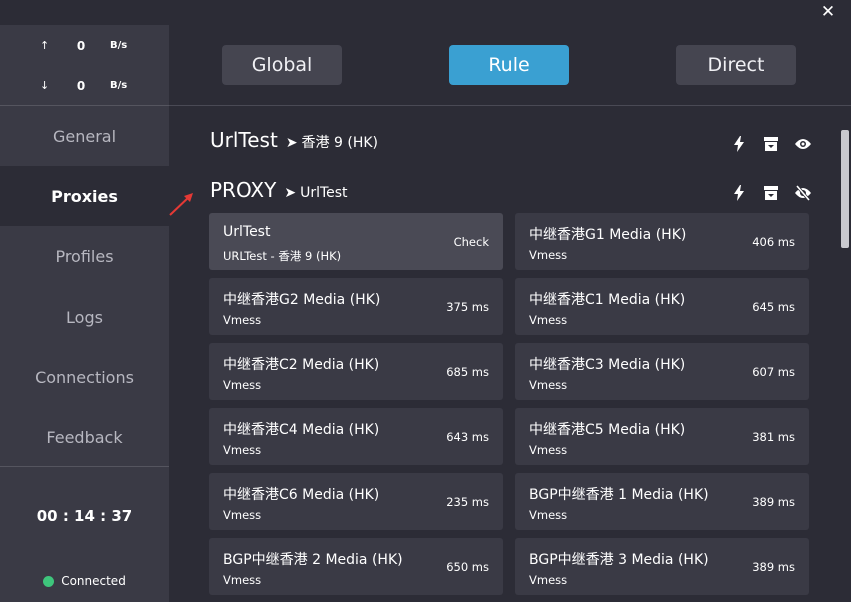 The width and height of the screenshot is (851, 602). What do you see at coordinates (471, 242) in the screenshot?
I see `proxy-check-button: Check` at bounding box center [471, 242].